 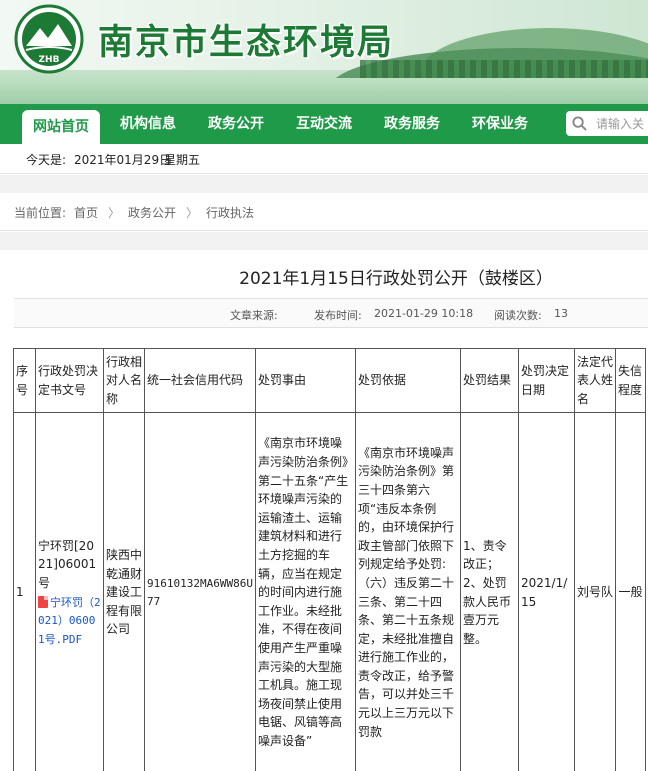 I want to click on decision-number-cell: 宁环罚[2021]06001号 宁环罚（2021）06001号.PDF, so click(x=69, y=591).